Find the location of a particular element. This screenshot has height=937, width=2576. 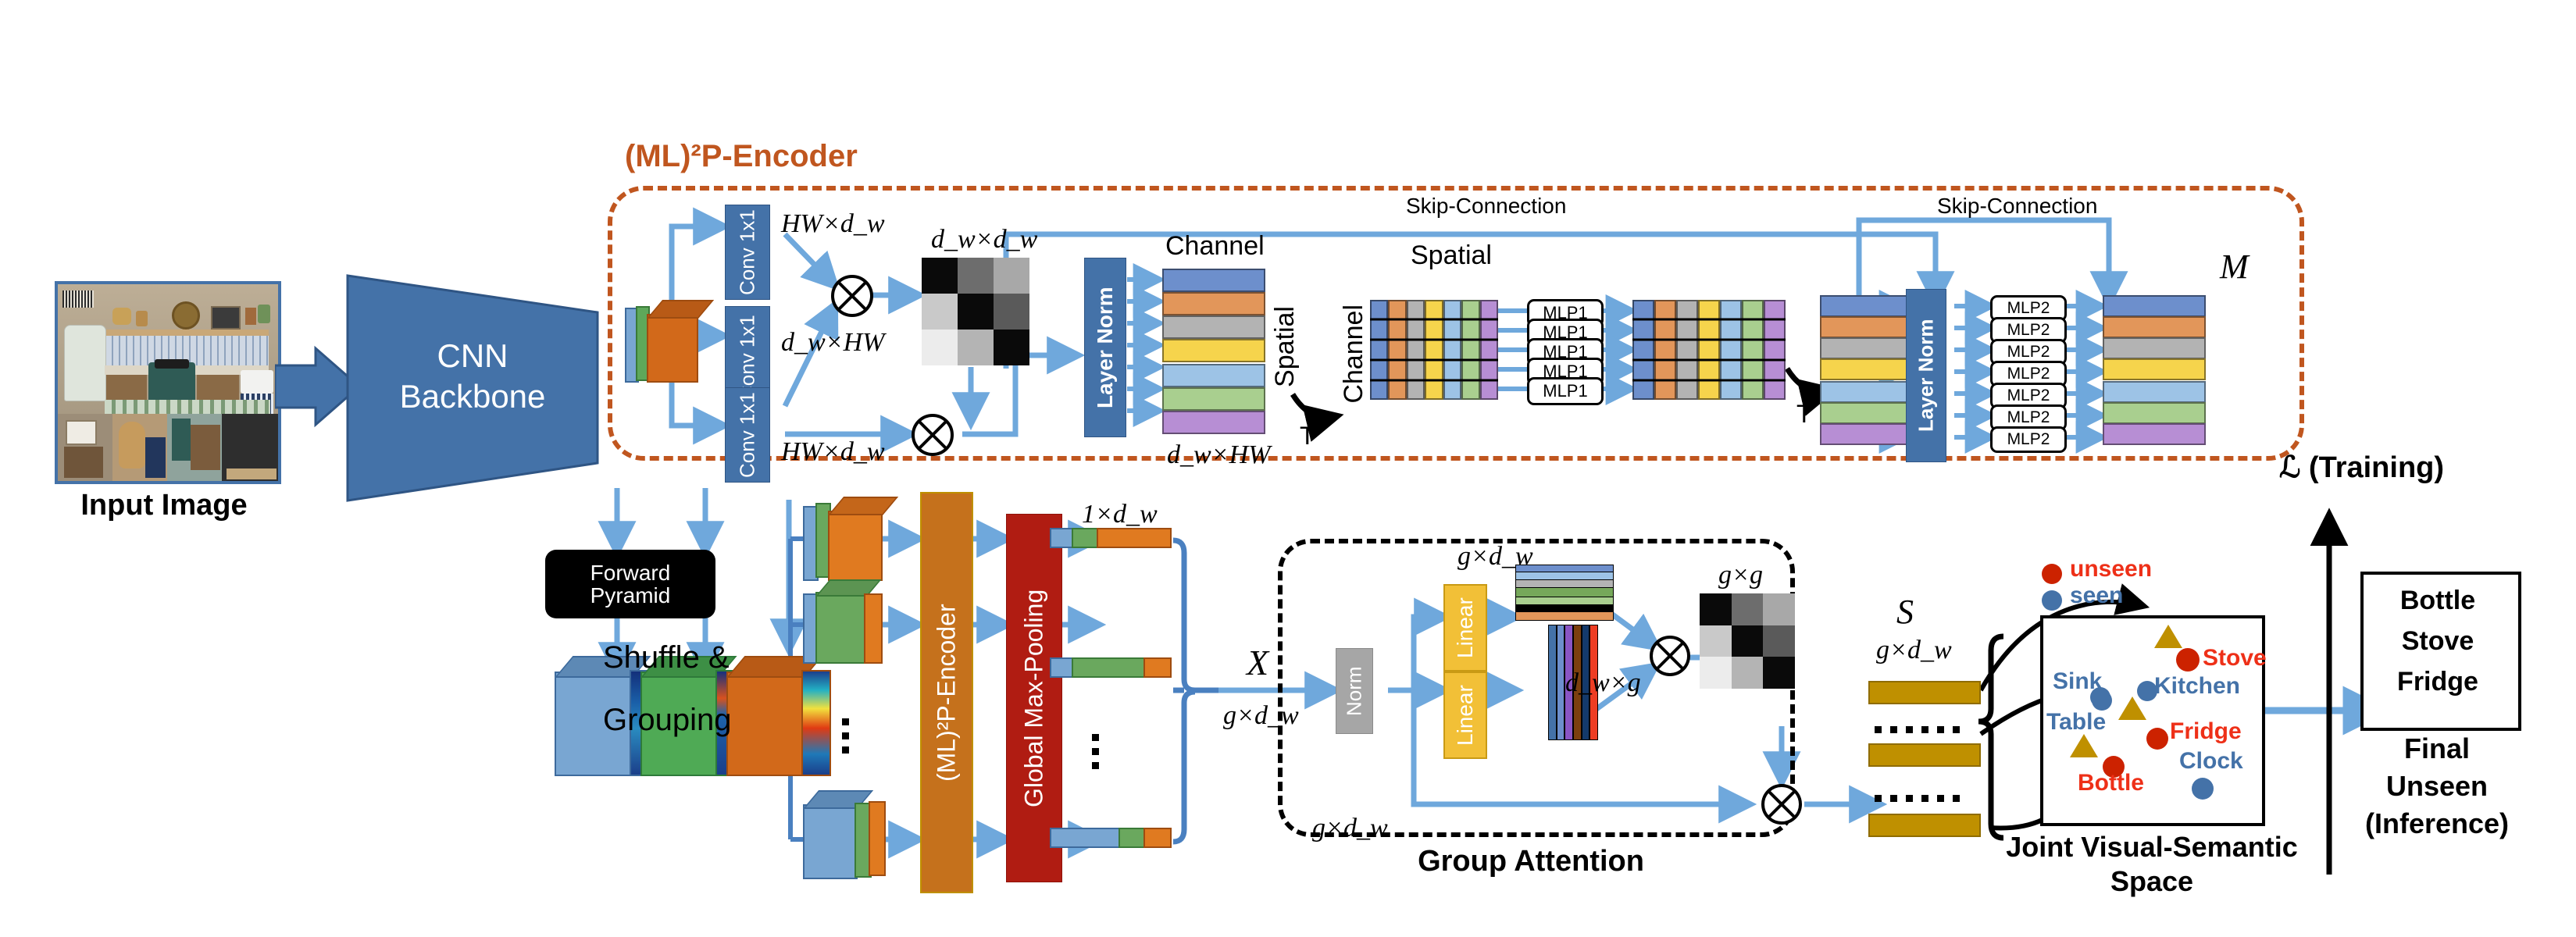

linear-block-1: Linear is located at coordinates (1465, 628).